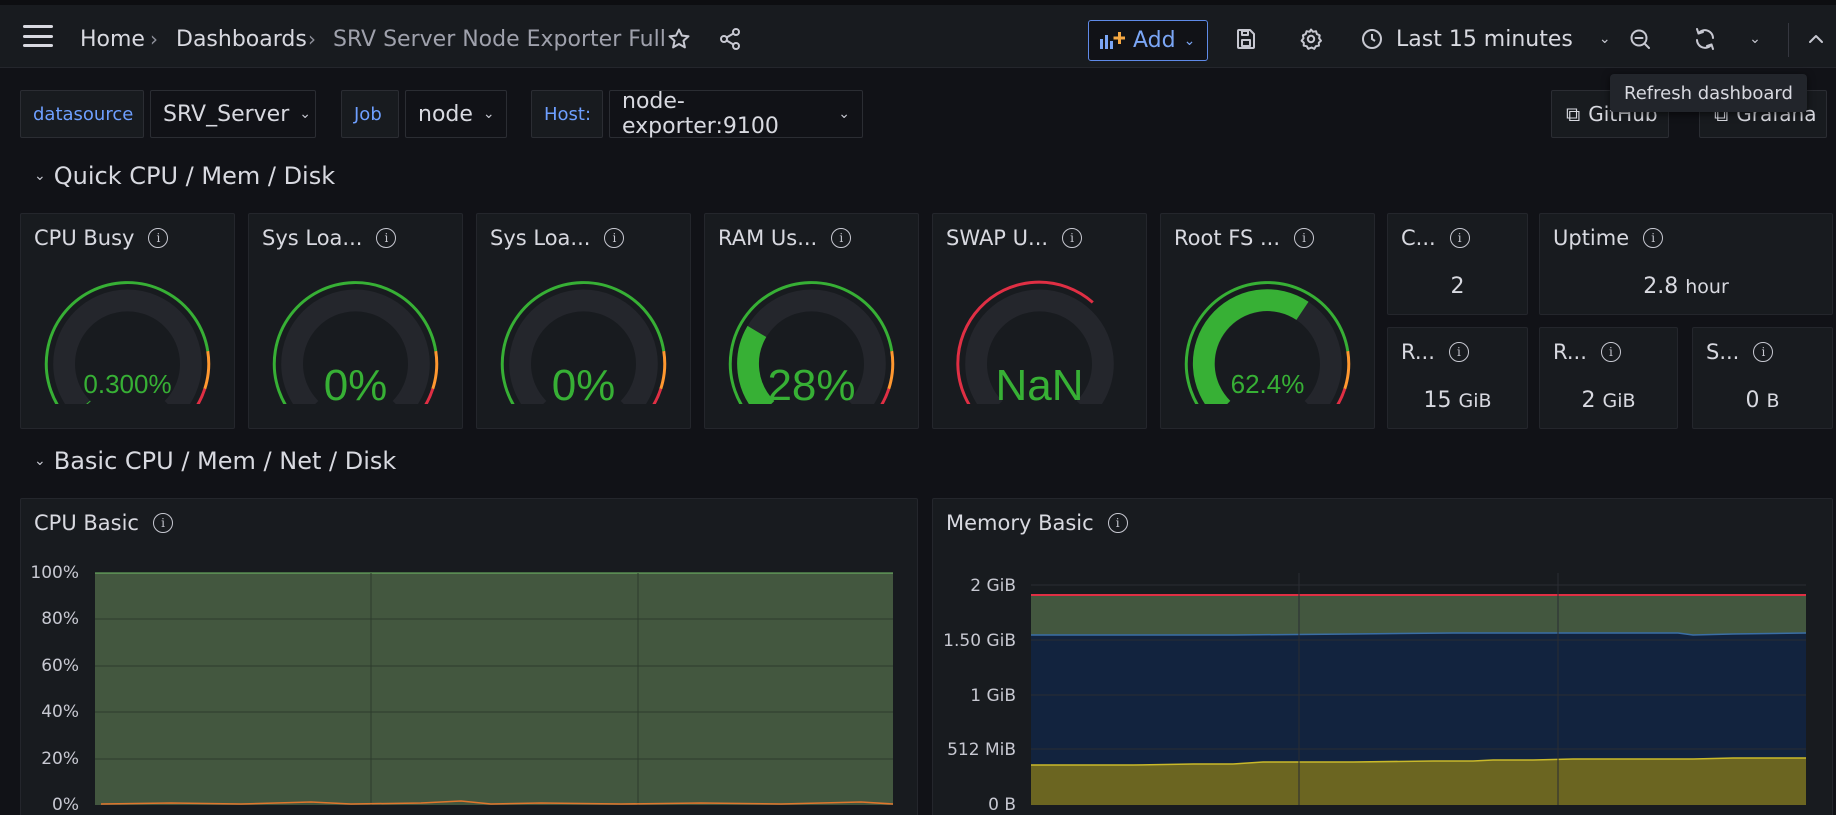  What do you see at coordinates (679, 39) in the screenshot?
I see `star-icon` at bounding box center [679, 39].